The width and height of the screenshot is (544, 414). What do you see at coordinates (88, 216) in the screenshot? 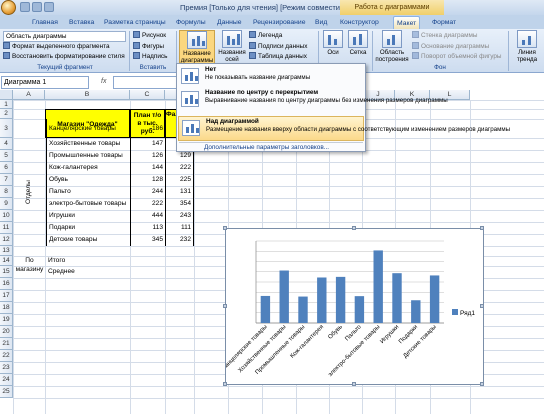
I see `department-name: Игрушки` at bounding box center [88, 216].